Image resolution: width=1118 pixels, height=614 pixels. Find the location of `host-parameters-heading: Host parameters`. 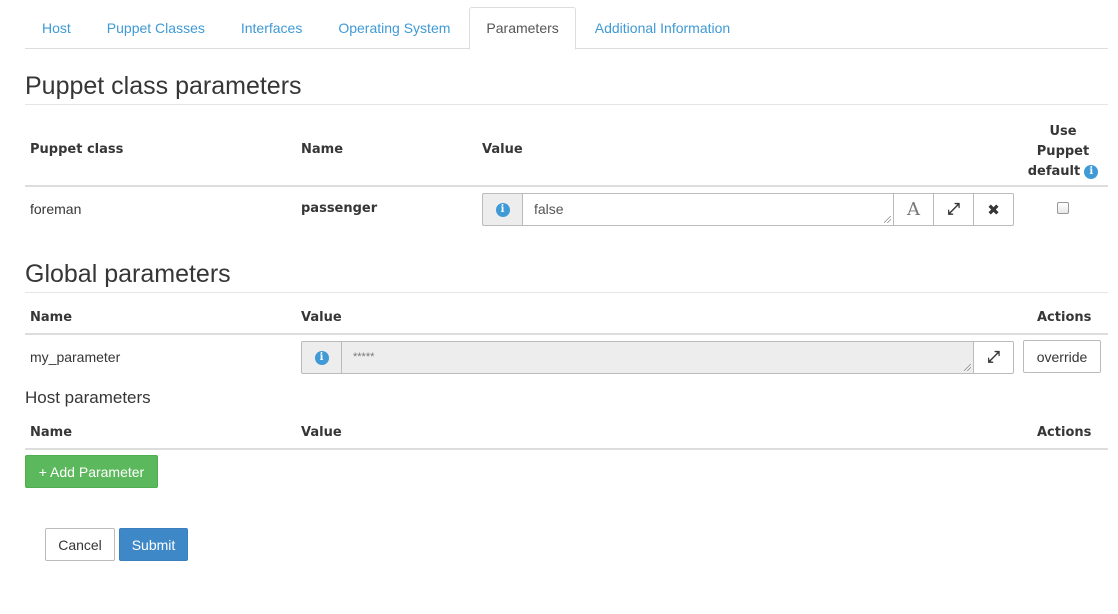

host-parameters-heading: Host parameters is located at coordinates (88, 397).